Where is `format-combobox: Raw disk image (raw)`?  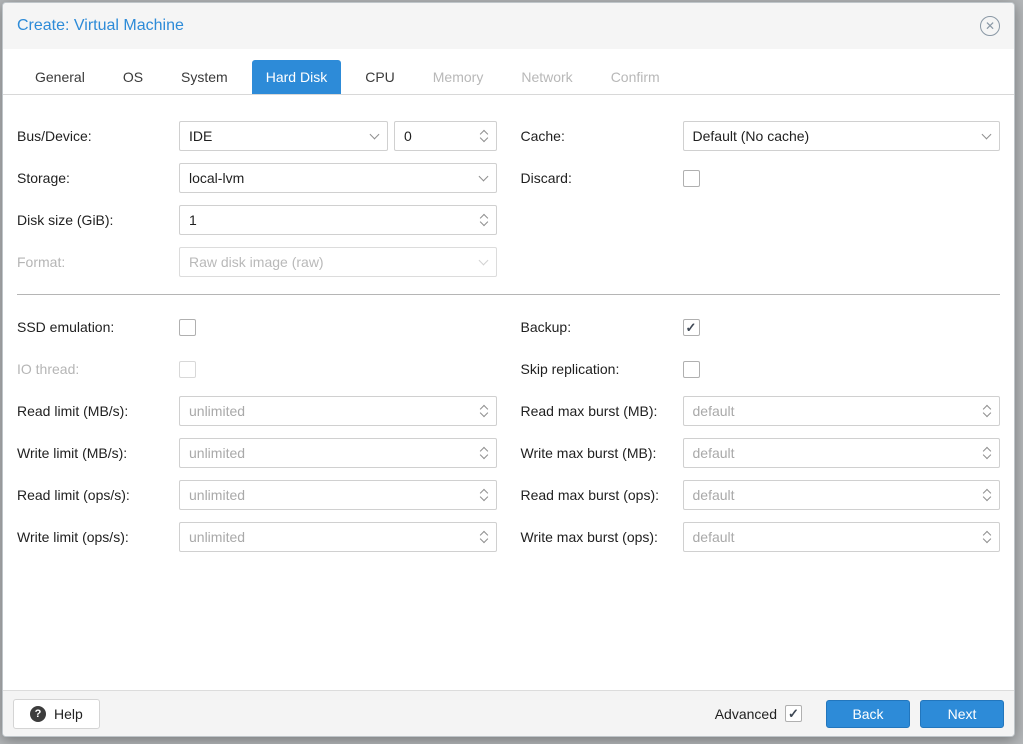
format-combobox: Raw disk image (raw) is located at coordinates (338, 262).